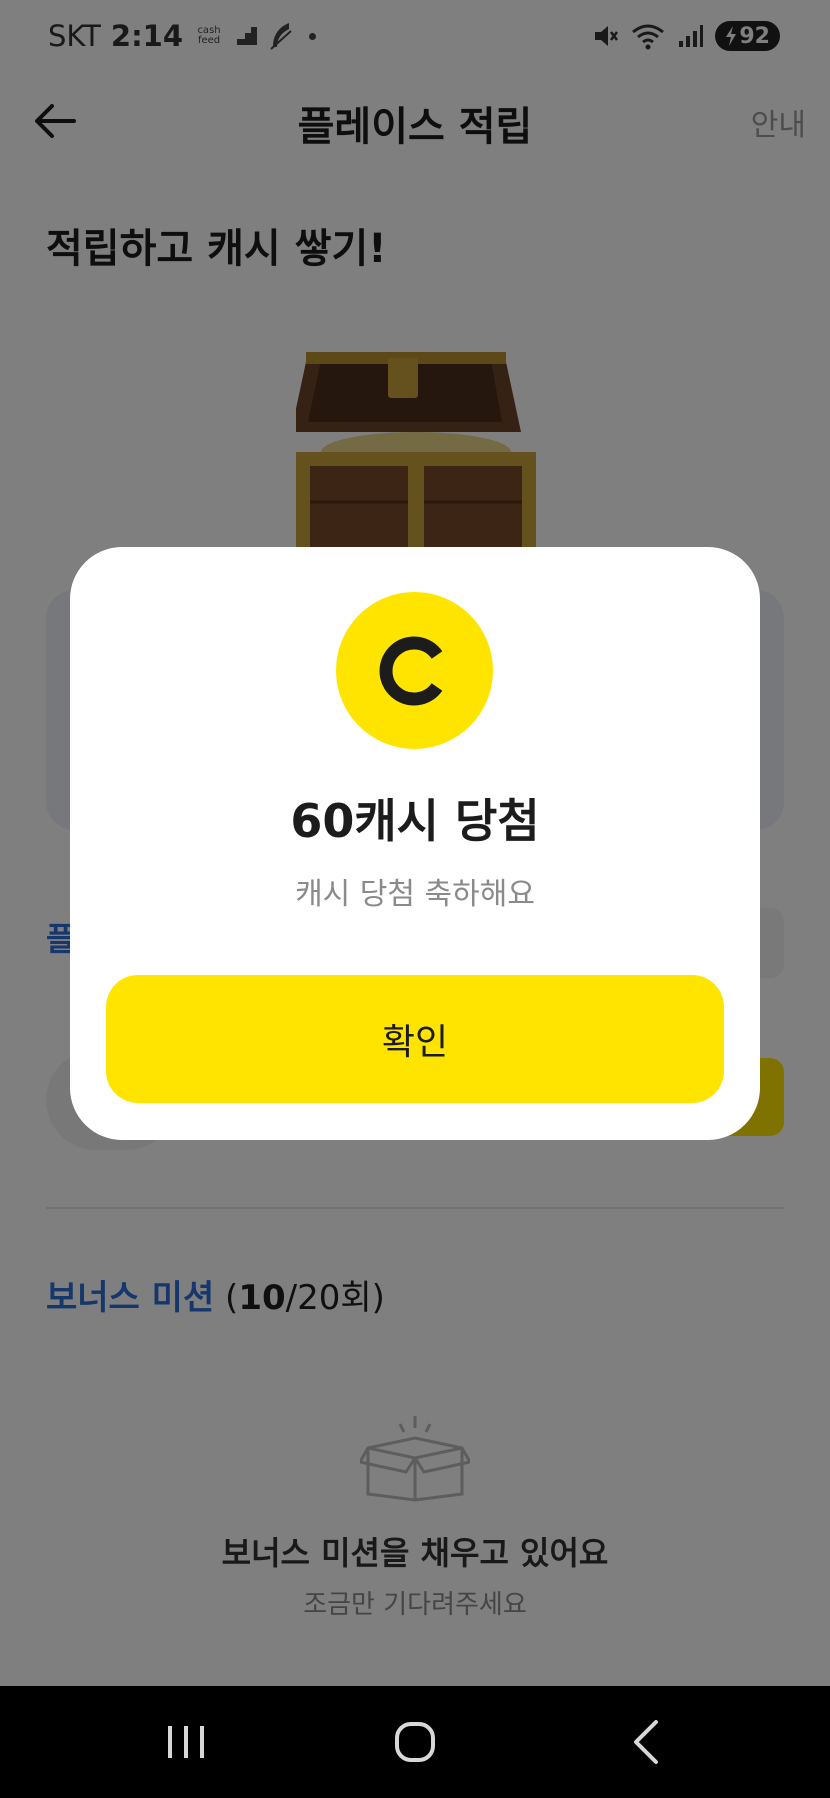 The width and height of the screenshot is (830, 1798). Describe the element at coordinates (648, 1742) in the screenshot. I see `back-nav-icon` at that location.